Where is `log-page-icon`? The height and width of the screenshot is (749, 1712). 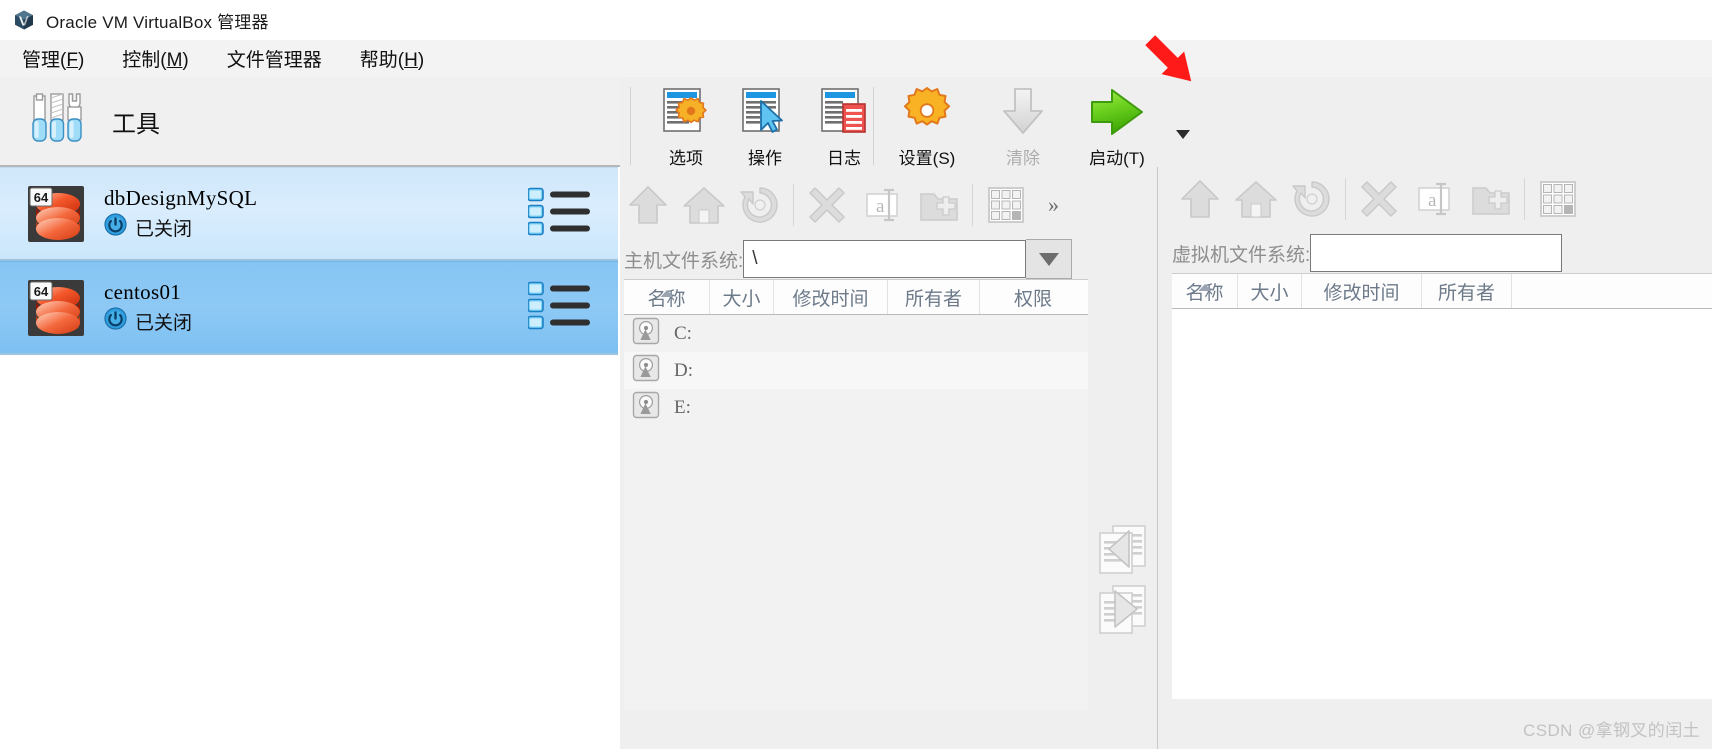 log-page-icon is located at coordinates (844, 112).